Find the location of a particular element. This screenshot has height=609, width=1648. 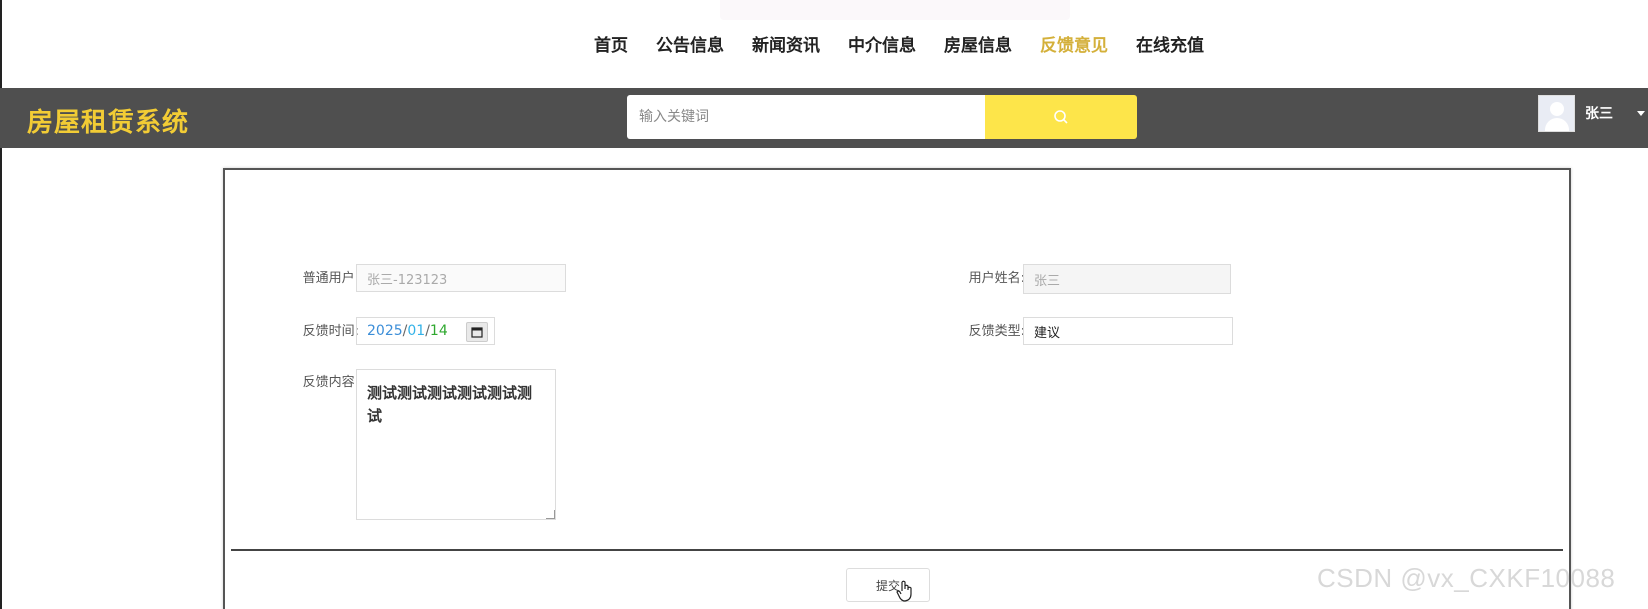

time-label: 反馈时间: is located at coordinates (330, 331).